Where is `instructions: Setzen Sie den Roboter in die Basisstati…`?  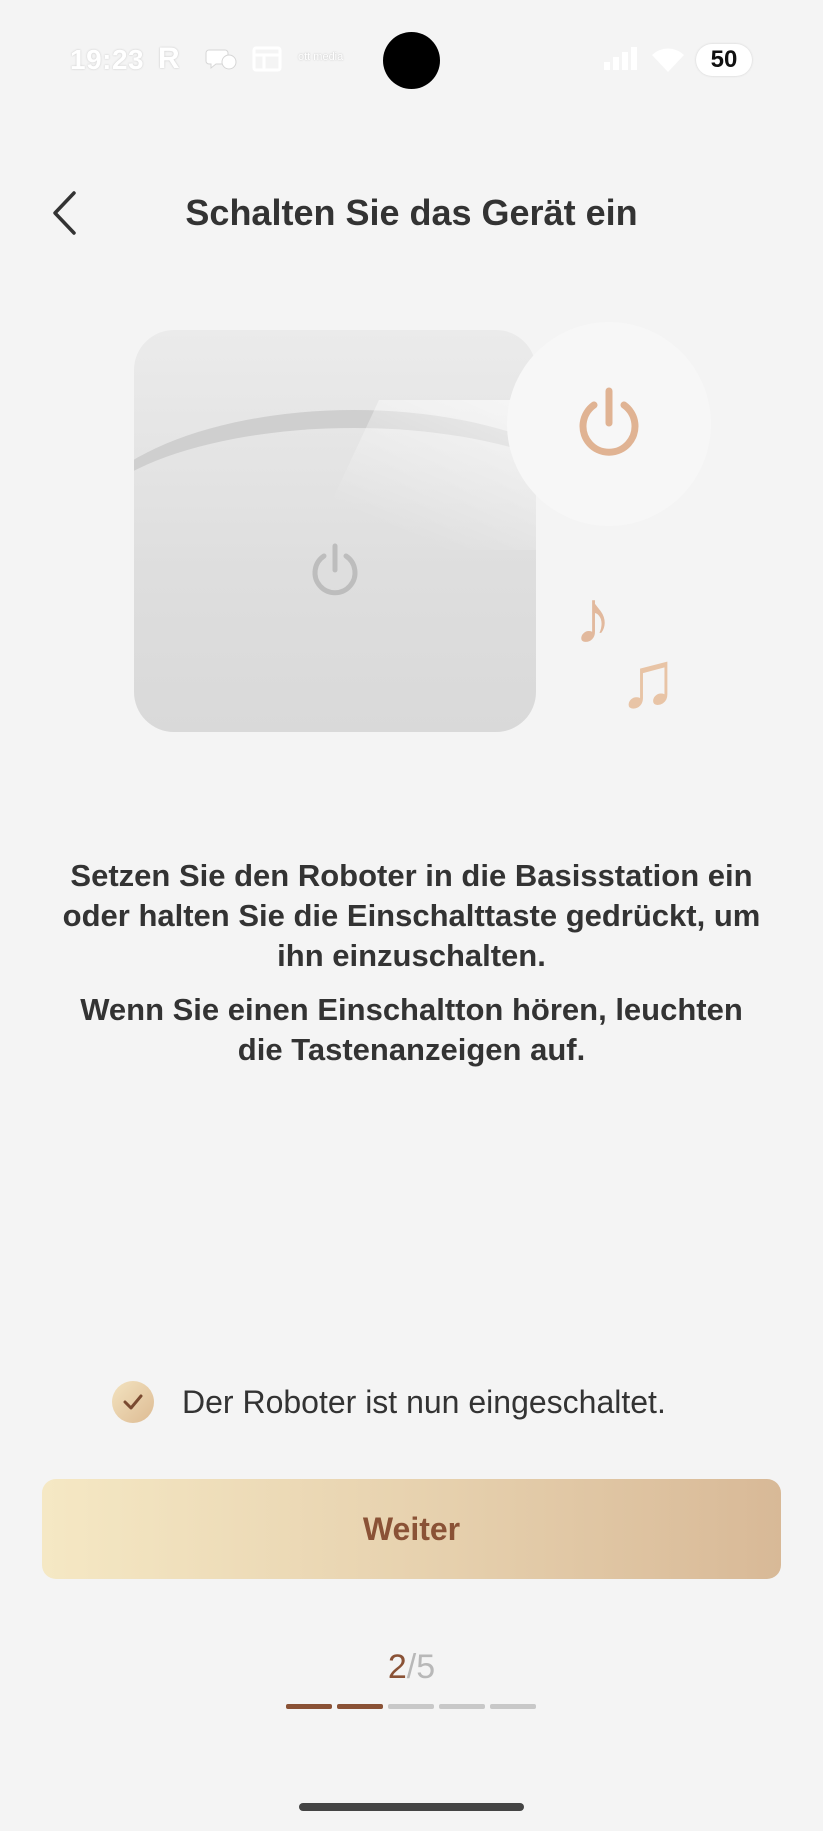
instructions: Setzen Sie den Roboter in die Basisstati… is located at coordinates (411, 970).